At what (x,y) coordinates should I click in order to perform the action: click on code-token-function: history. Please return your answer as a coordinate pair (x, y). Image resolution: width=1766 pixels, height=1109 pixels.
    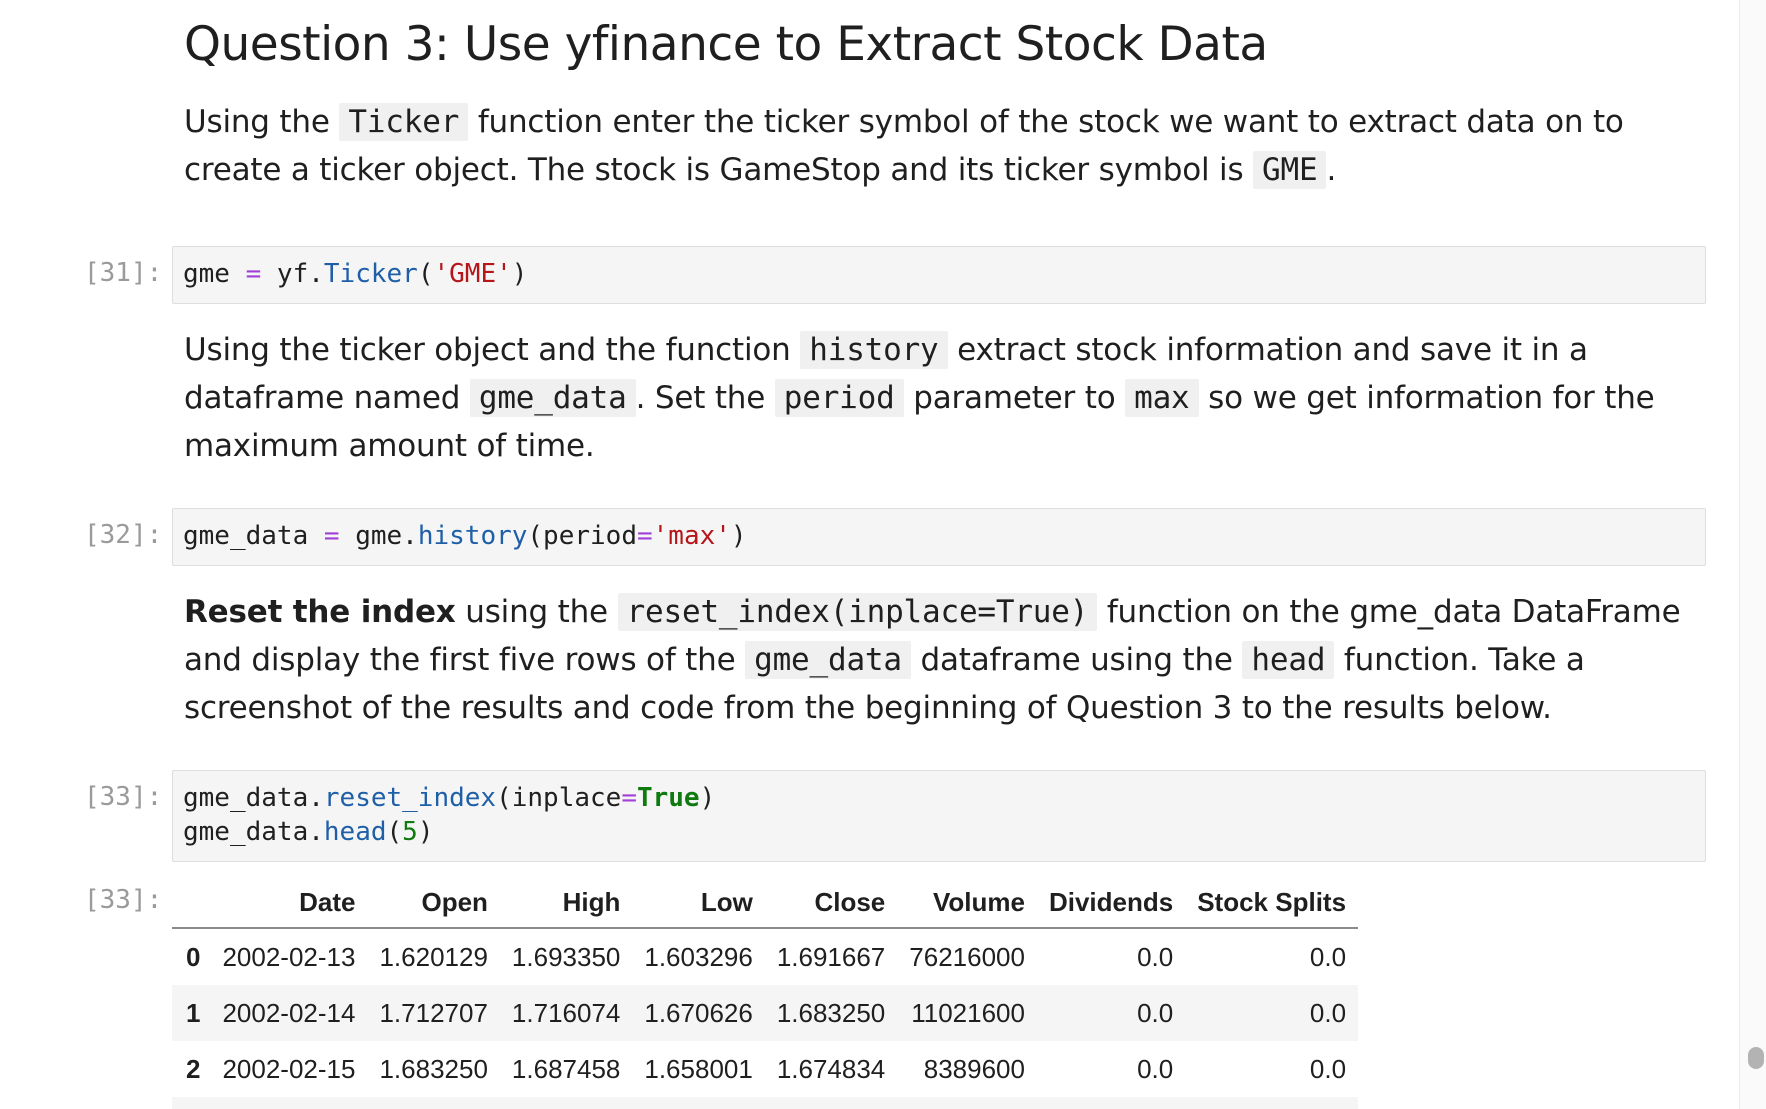
    Looking at the image, I should click on (472, 536).